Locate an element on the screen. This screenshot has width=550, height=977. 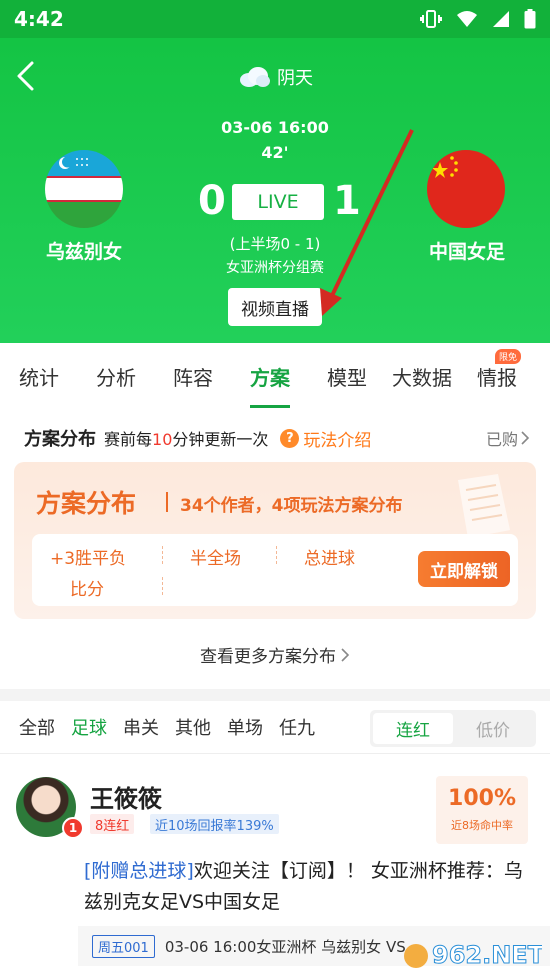
tab-intel: 情报 限免 is located at coordinates (499, 376).